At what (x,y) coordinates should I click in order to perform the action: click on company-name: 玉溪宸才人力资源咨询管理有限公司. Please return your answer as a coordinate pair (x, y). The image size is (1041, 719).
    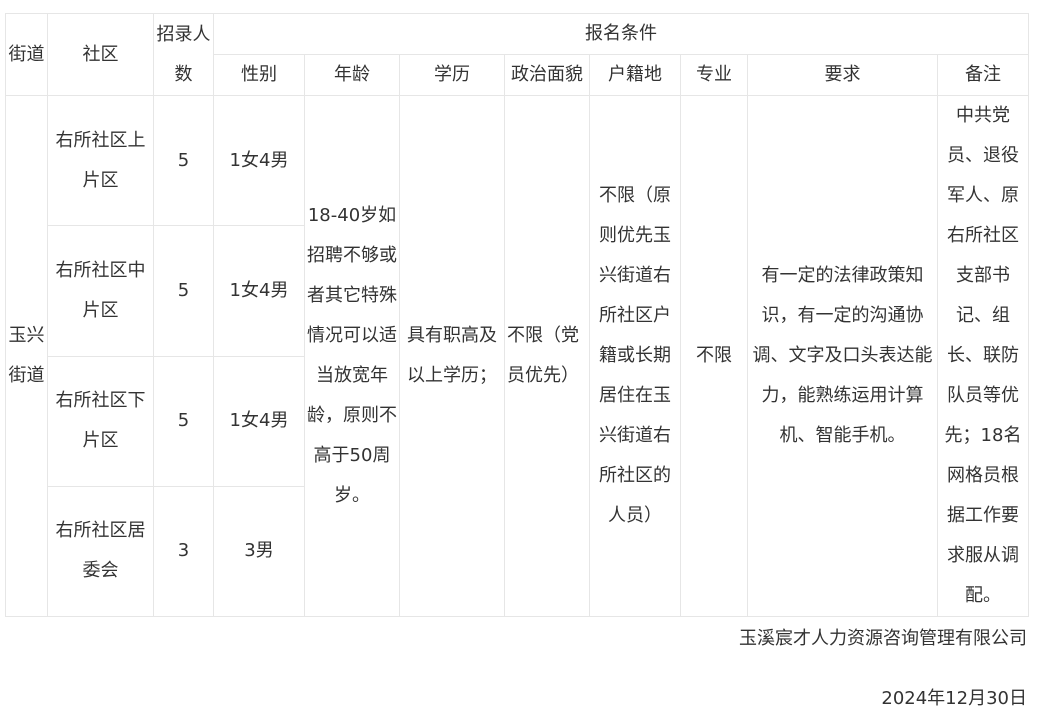
    Looking at the image, I should click on (883, 638).